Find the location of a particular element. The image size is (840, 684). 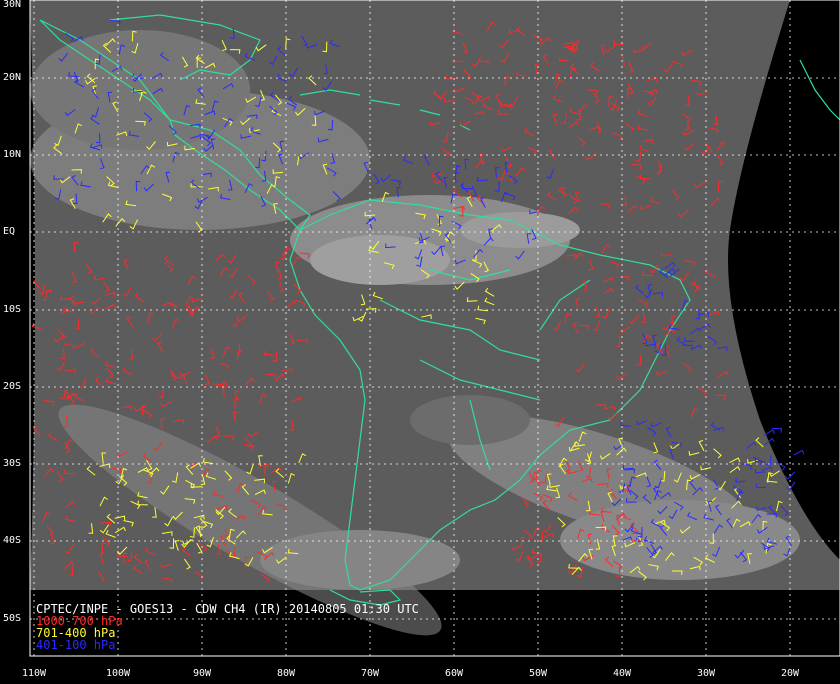

latitude-label: 20N is located at coordinates (12, 77).